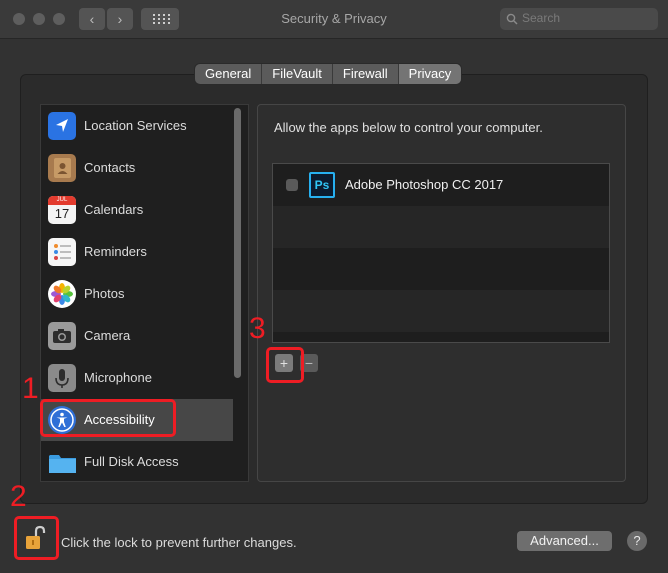 This screenshot has width=668, height=573. I want to click on sidebar-item-label: Microphone, so click(118, 377).